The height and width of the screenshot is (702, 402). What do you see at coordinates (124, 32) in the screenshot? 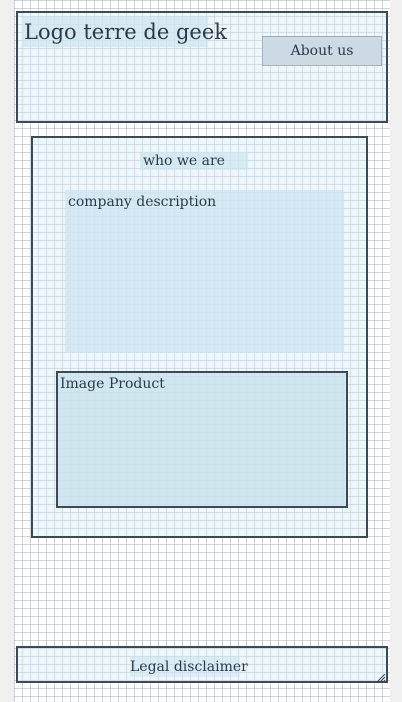
I see `logo: Logo terre de geek` at bounding box center [124, 32].